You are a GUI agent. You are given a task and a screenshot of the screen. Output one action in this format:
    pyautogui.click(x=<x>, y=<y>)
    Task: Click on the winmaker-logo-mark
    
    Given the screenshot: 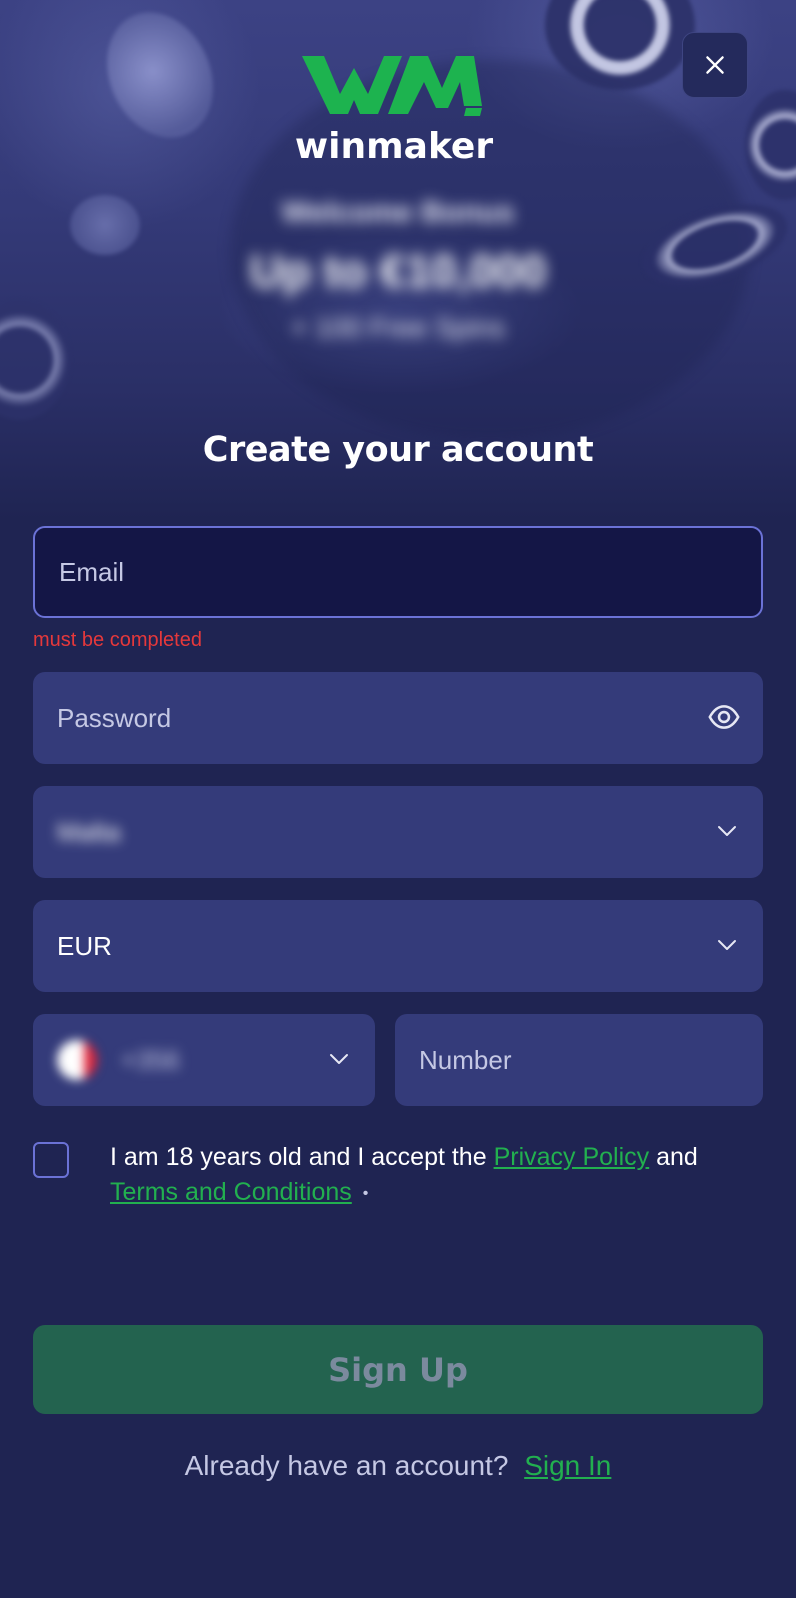 What is the action you would take?
    pyautogui.click(x=392, y=86)
    